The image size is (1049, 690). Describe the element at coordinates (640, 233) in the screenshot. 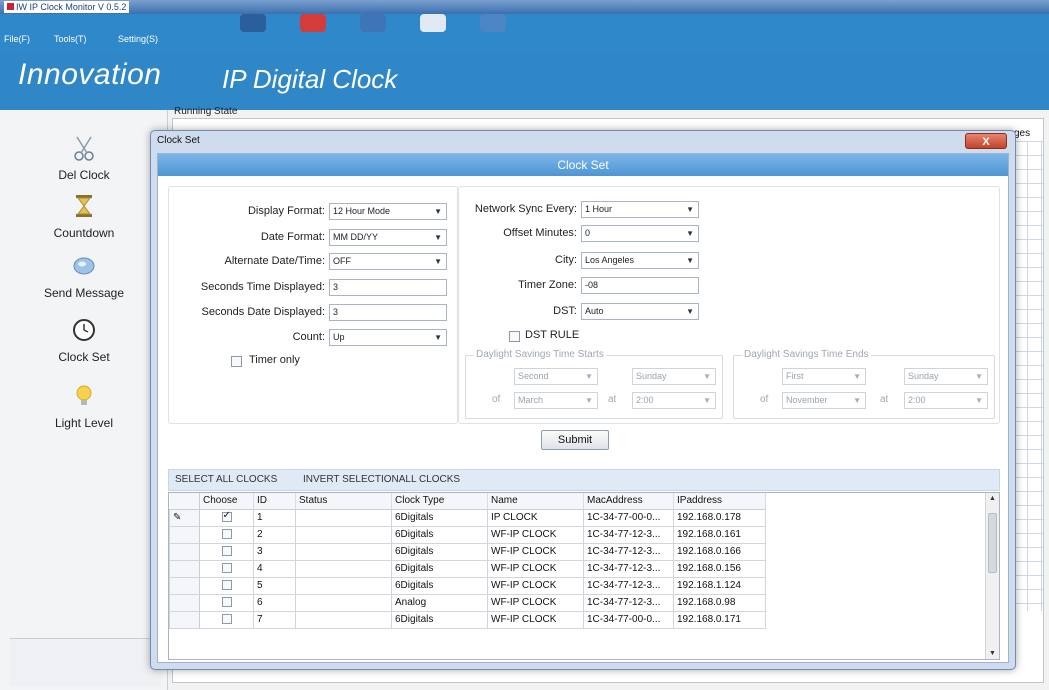

I see `offset-select: 0 ▼` at that location.